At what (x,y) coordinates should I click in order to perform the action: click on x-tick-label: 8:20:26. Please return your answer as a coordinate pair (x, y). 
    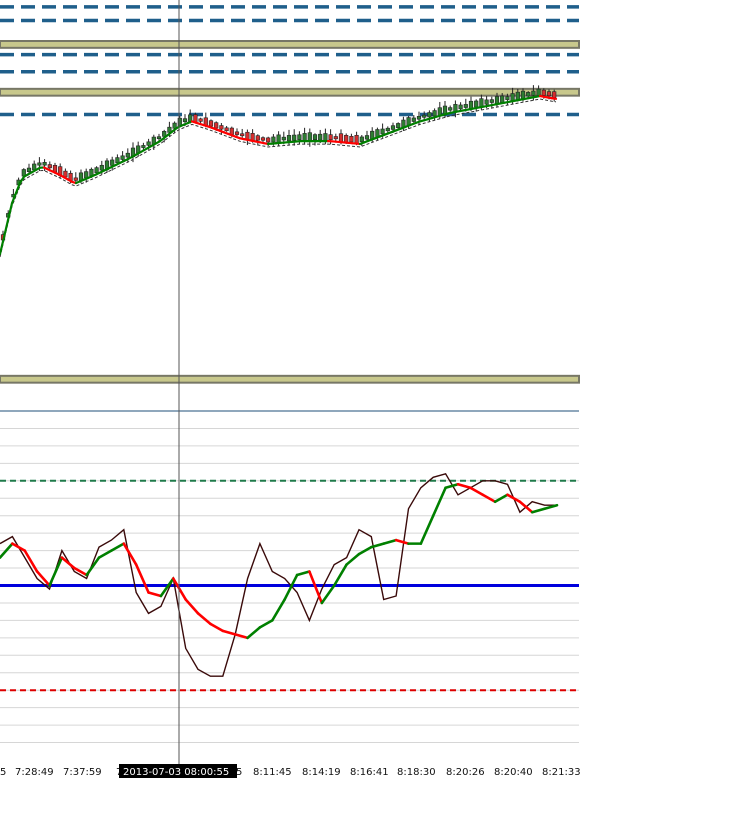
    Looking at the image, I should click on (465, 772).